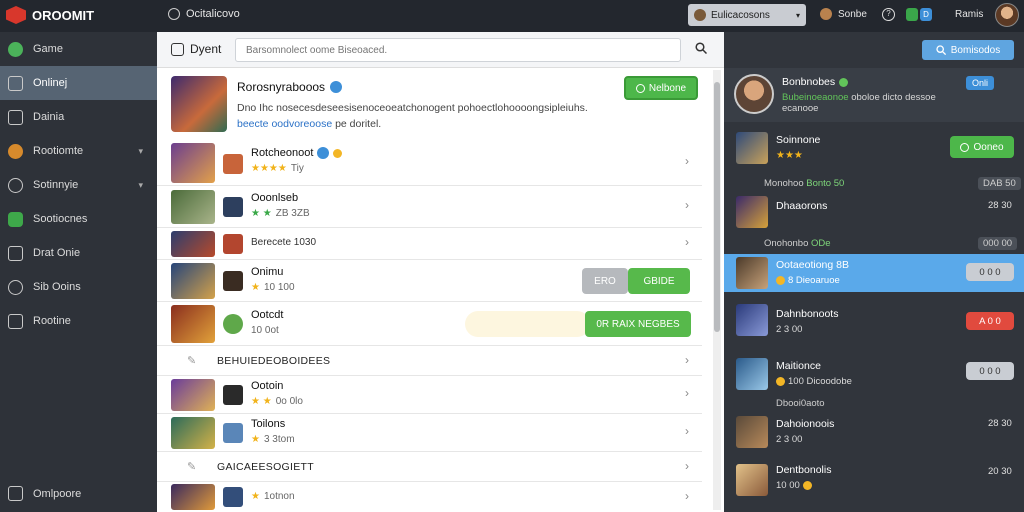  Describe the element at coordinates (15, 185) in the screenshot. I see `cloud-icon` at that location.